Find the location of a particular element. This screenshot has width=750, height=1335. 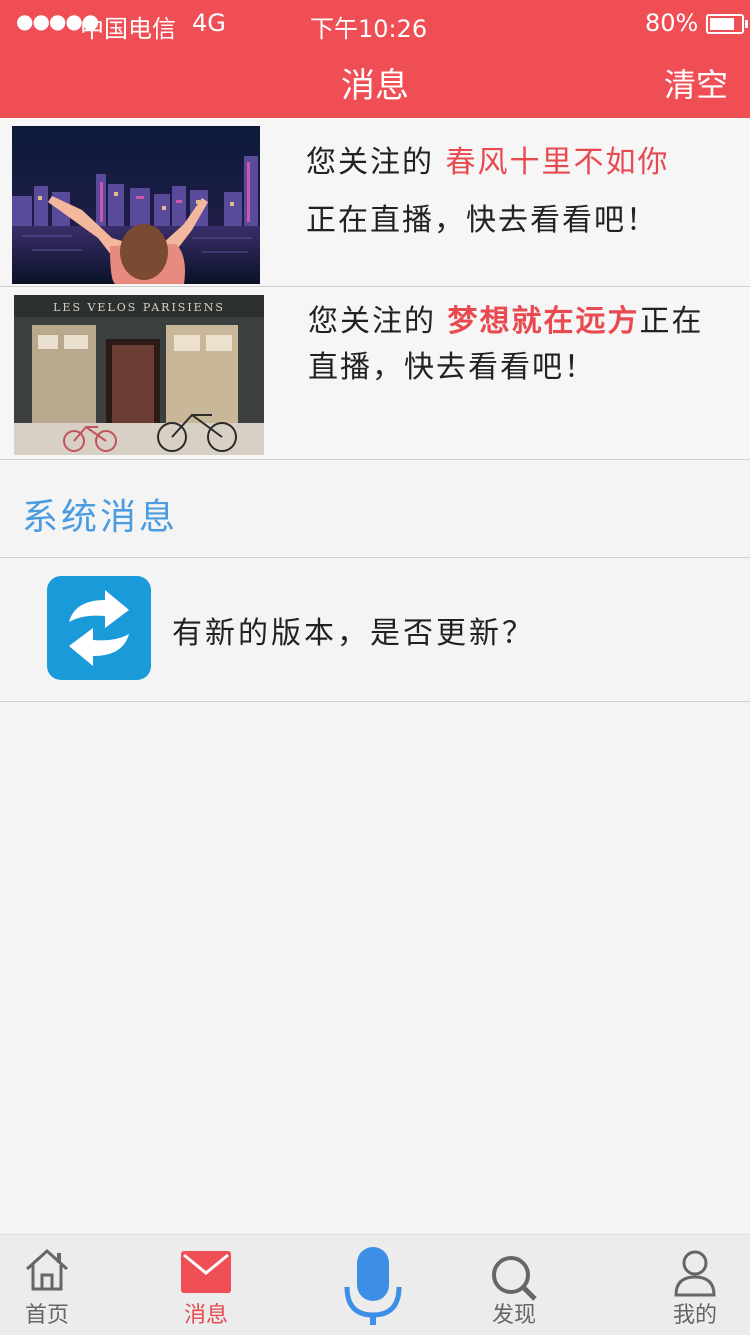

tab-me: 我的 is located at coordinates (692, 1285).